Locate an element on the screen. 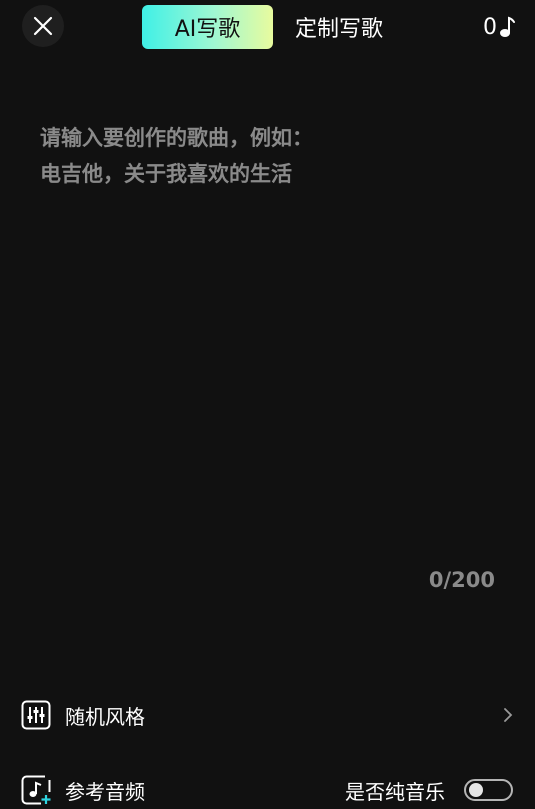 The height and width of the screenshot is (809, 535). reference-audio-row: 参考音频 是否纯音乐 is located at coordinates (267, 787).